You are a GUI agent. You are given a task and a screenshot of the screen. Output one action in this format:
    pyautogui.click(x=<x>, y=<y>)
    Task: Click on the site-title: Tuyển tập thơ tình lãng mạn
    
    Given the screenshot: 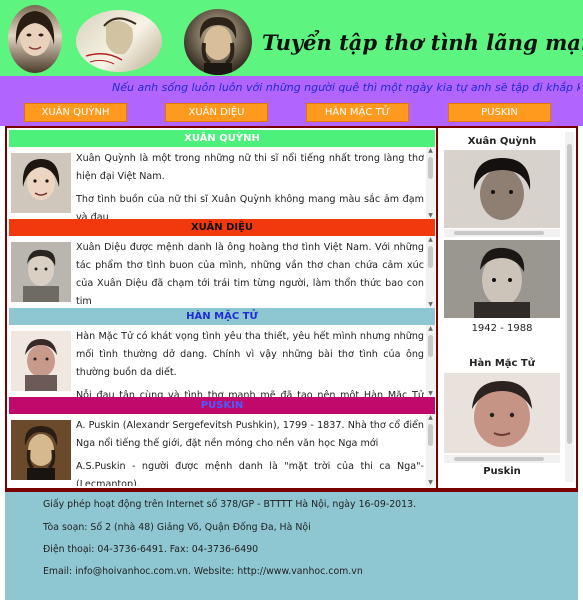 What is the action you would take?
    pyautogui.click(x=422, y=42)
    